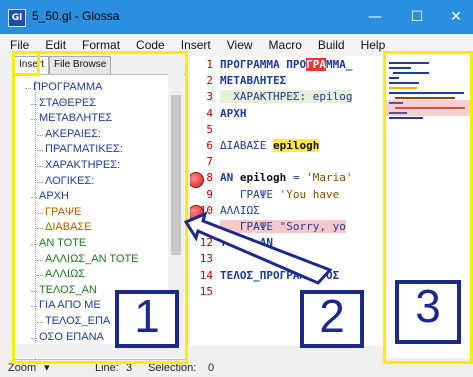 The width and height of the screenshot is (473, 377). What do you see at coordinates (258, 248) in the screenshot?
I see `annotation-arrow-shape` at bounding box center [258, 248].